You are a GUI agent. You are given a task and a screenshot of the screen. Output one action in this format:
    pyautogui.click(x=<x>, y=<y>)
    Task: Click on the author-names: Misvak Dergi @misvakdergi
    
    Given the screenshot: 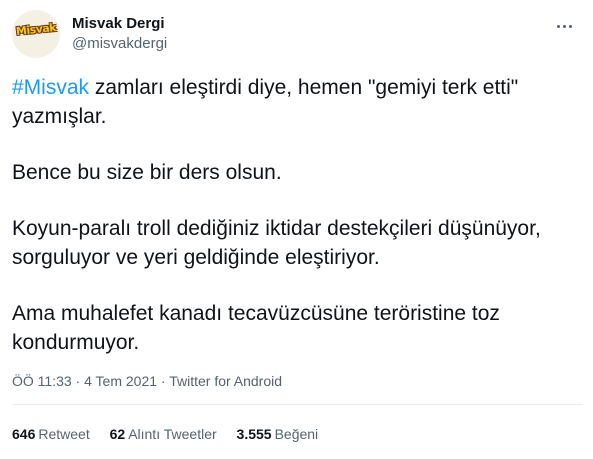 What is the action you would take?
    pyautogui.click(x=119, y=33)
    